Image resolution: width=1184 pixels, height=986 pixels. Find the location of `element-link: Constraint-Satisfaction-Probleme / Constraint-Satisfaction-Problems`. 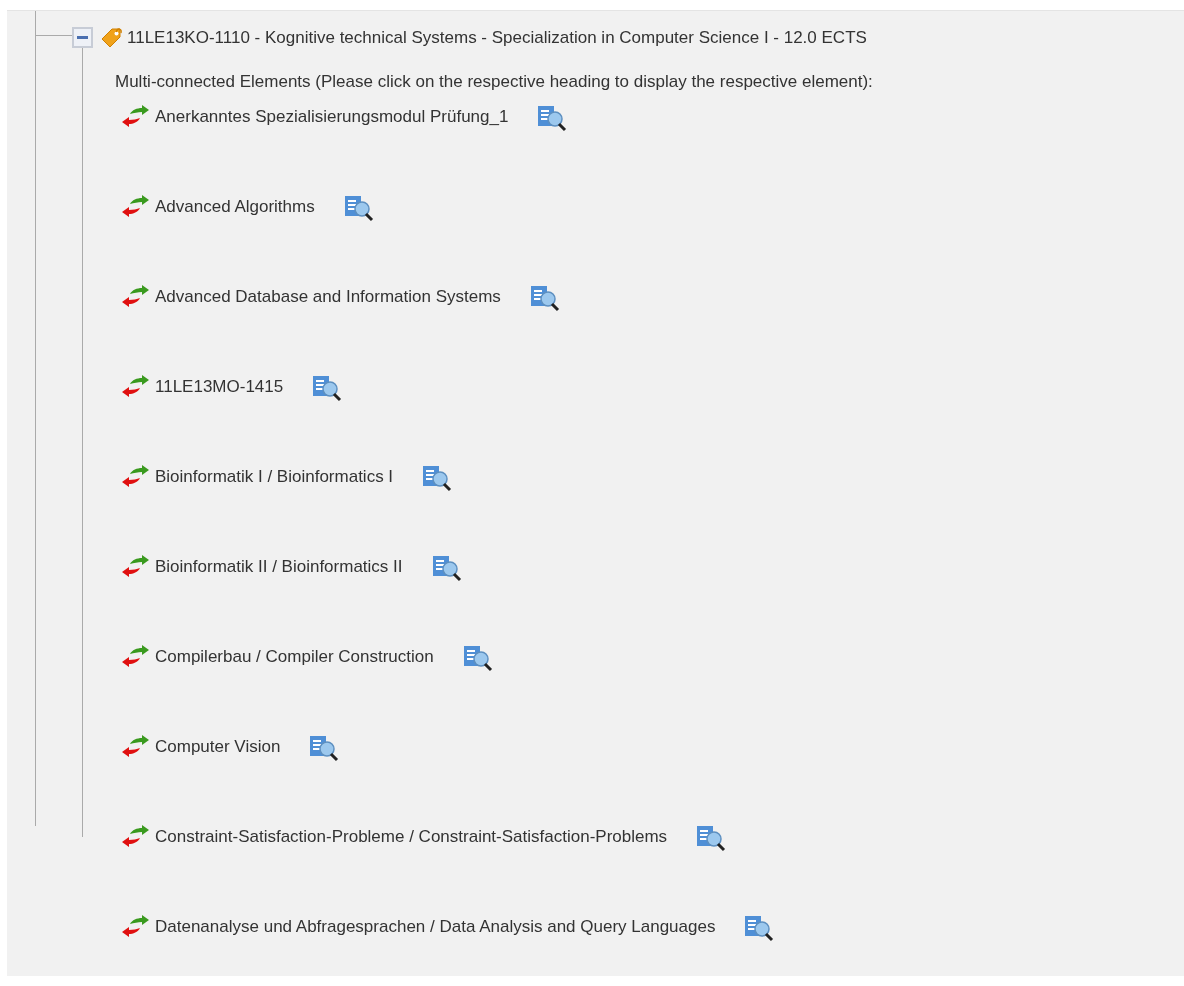

element-link: Constraint-Satisfaction-Probleme / Constraint-Satisfaction-Problems is located at coordinates (411, 837).